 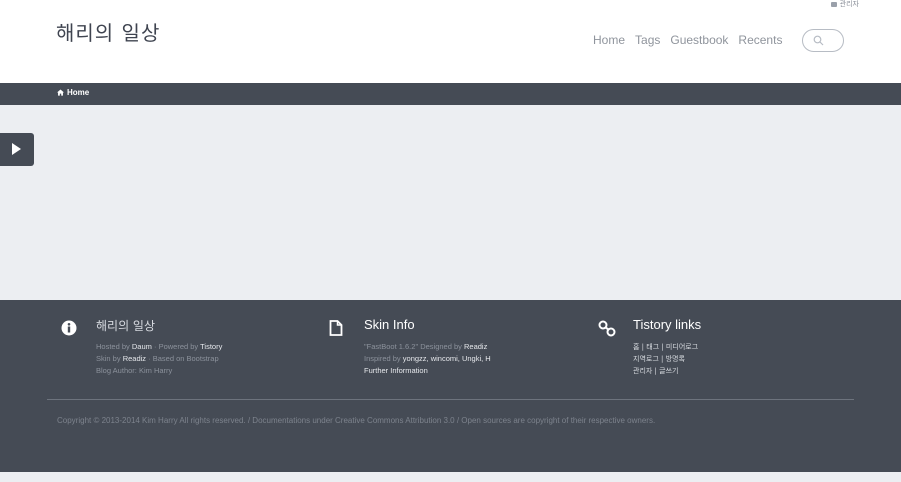 What do you see at coordinates (665, 371) in the screenshot?
I see `tistory-links-row-3: 관리자 | 글쓰기` at bounding box center [665, 371].